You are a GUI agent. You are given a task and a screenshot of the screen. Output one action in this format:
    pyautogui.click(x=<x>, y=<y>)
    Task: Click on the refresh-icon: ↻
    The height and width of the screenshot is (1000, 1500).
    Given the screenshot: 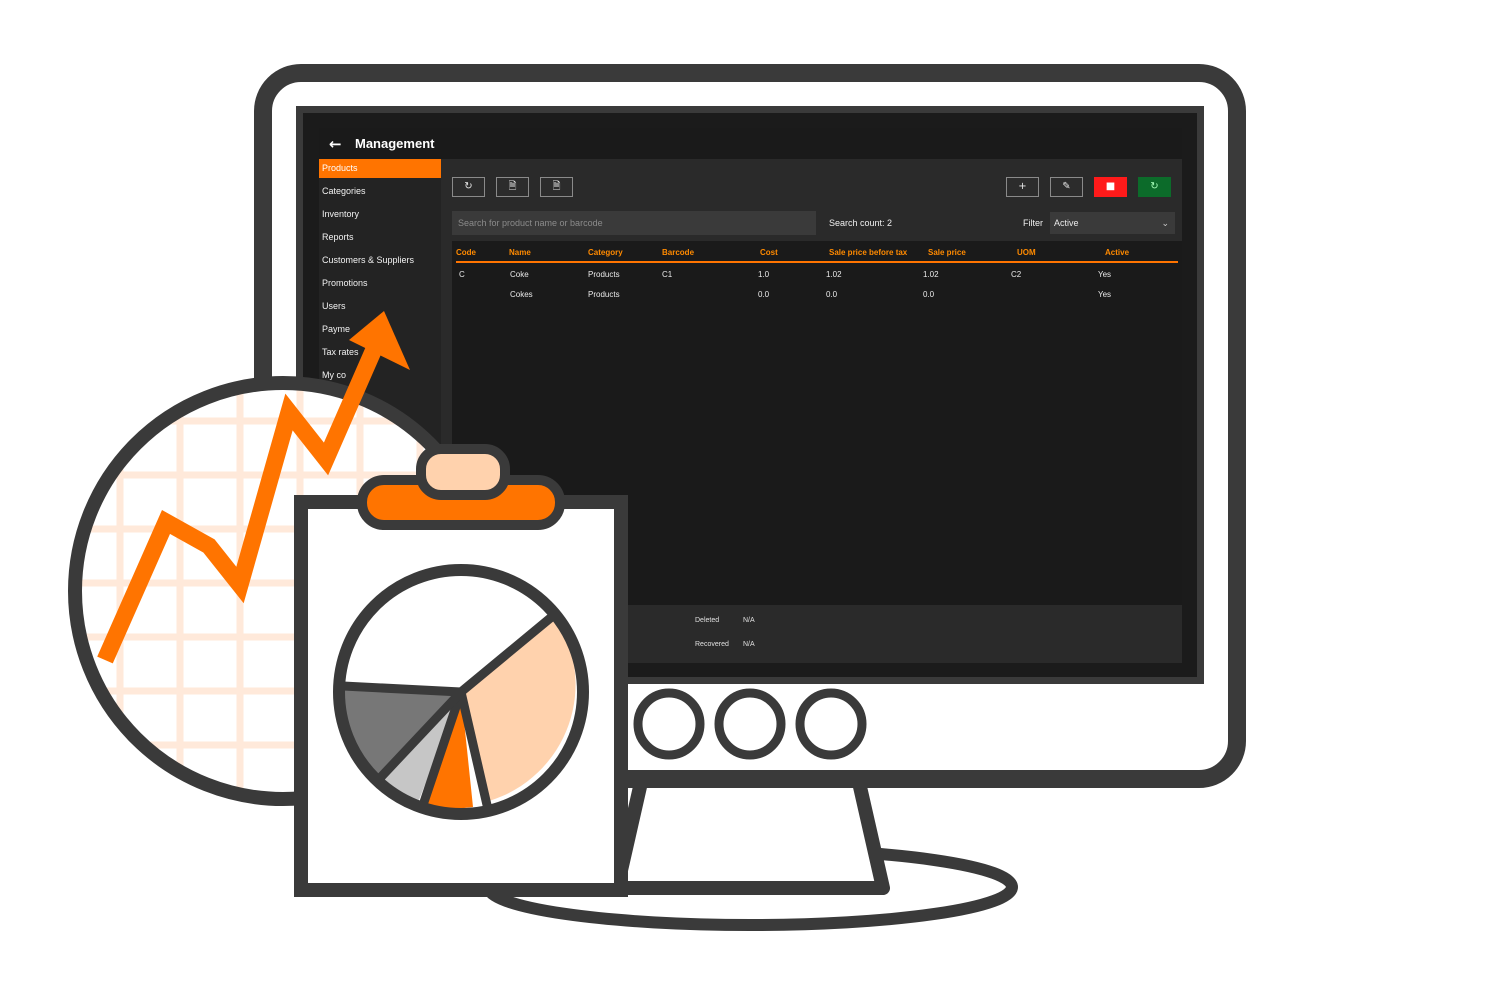 What is the action you would take?
    pyautogui.click(x=468, y=186)
    